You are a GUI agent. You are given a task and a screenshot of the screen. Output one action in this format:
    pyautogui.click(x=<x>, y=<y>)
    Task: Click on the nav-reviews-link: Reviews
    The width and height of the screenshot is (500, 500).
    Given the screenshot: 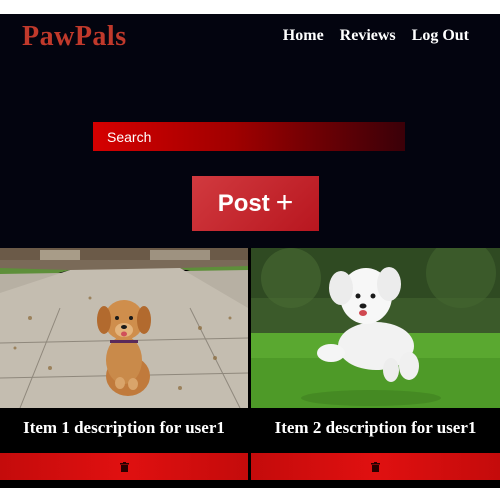 What is the action you would take?
    pyautogui.click(x=368, y=36)
    